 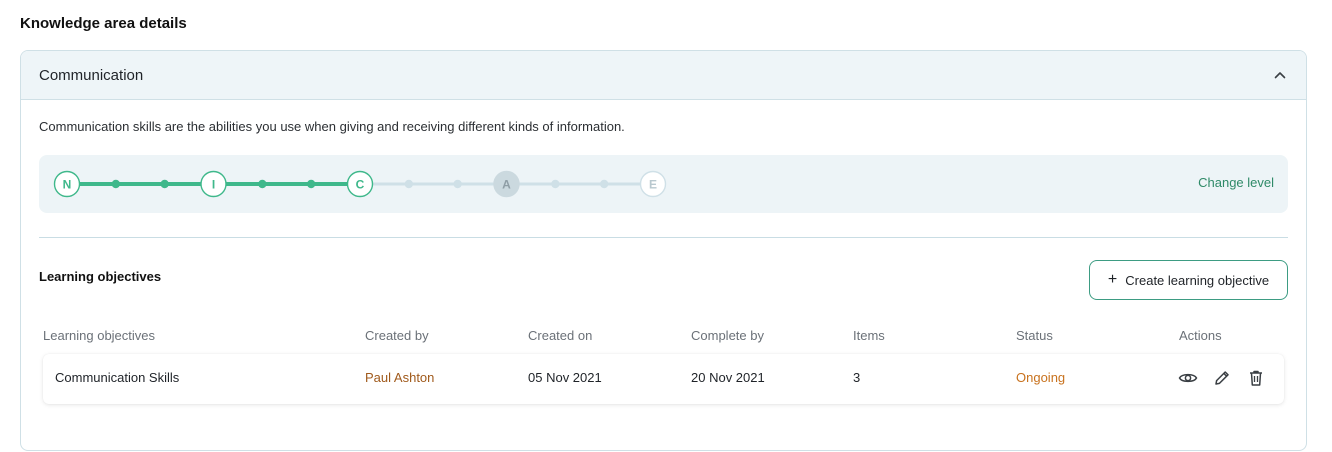 What do you see at coordinates (1200, 335) in the screenshot?
I see `column-header-actions: Actions` at bounding box center [1200, 335].